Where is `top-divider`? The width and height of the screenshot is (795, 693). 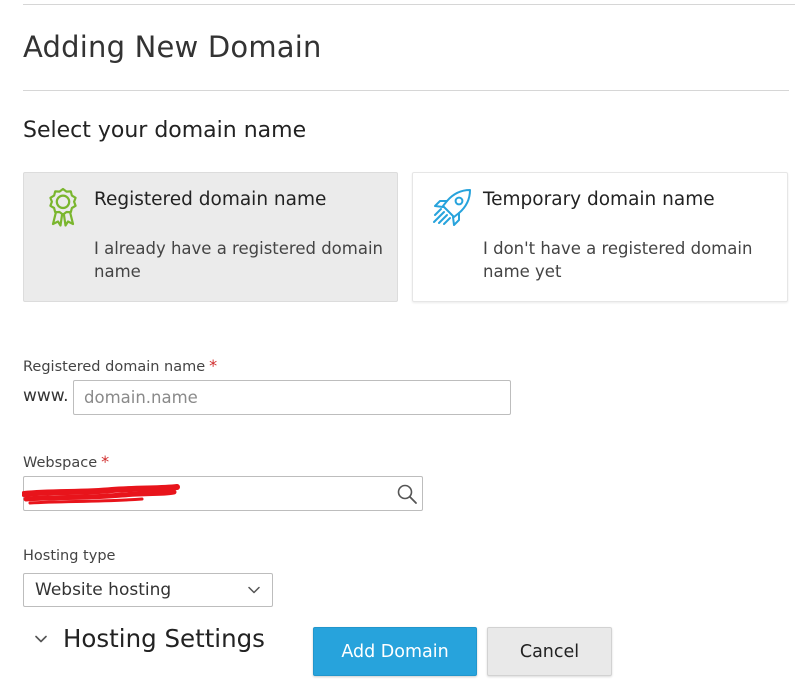 top-divider is located at coordinates (409, 4).